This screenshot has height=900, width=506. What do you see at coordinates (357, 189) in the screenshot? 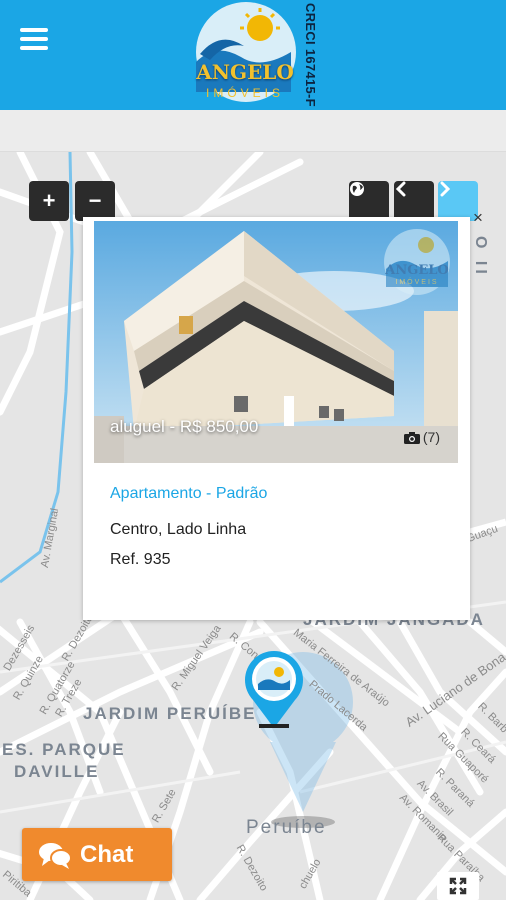
I see `globe-icon` at bounding box center [357, 189].